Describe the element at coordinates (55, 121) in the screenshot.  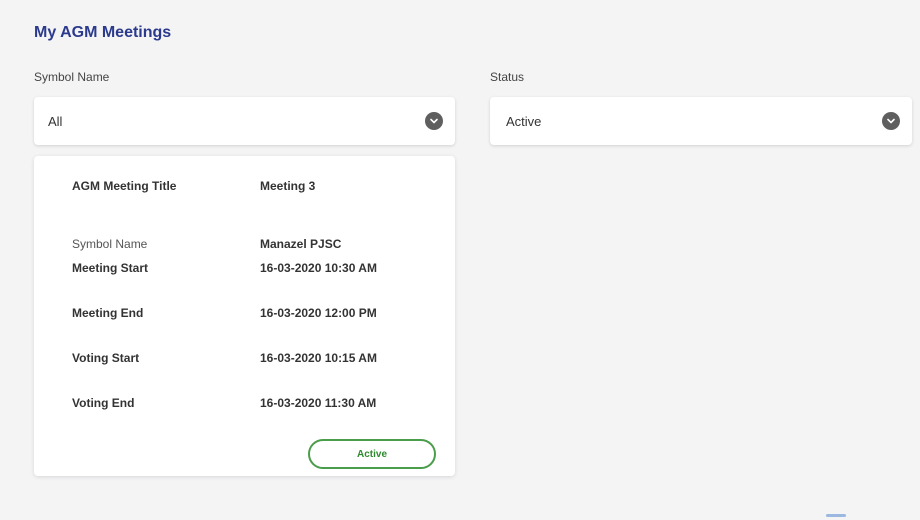
I see `symbol-name-select-value: All` at that location.